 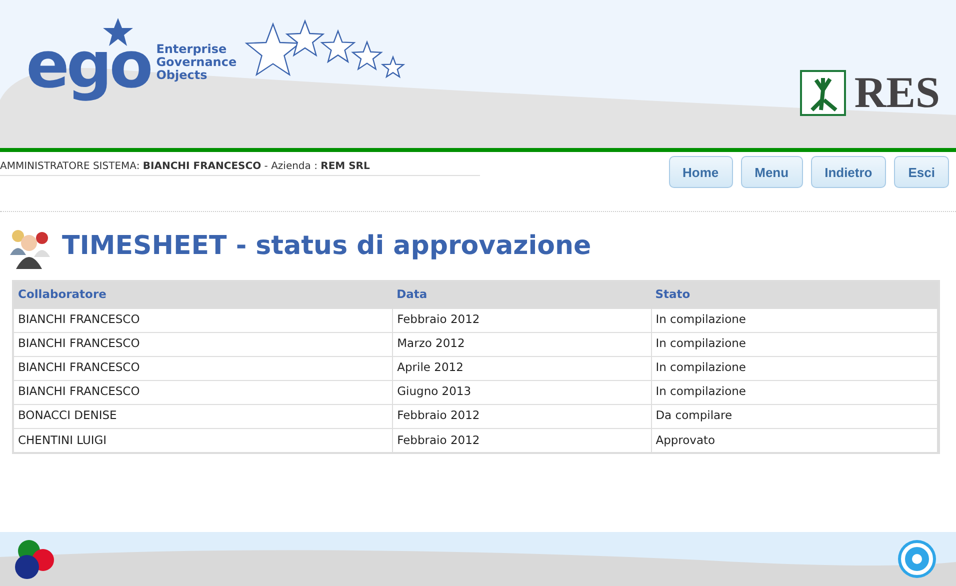 What do you see at coordinates (240, 166) in the screenshot?
I see `user-info: AMMINISTRATORE SISTEMA: BIANCHI FRANCESCO - Azienda : REM SRL` at bounding box center [240, 166].